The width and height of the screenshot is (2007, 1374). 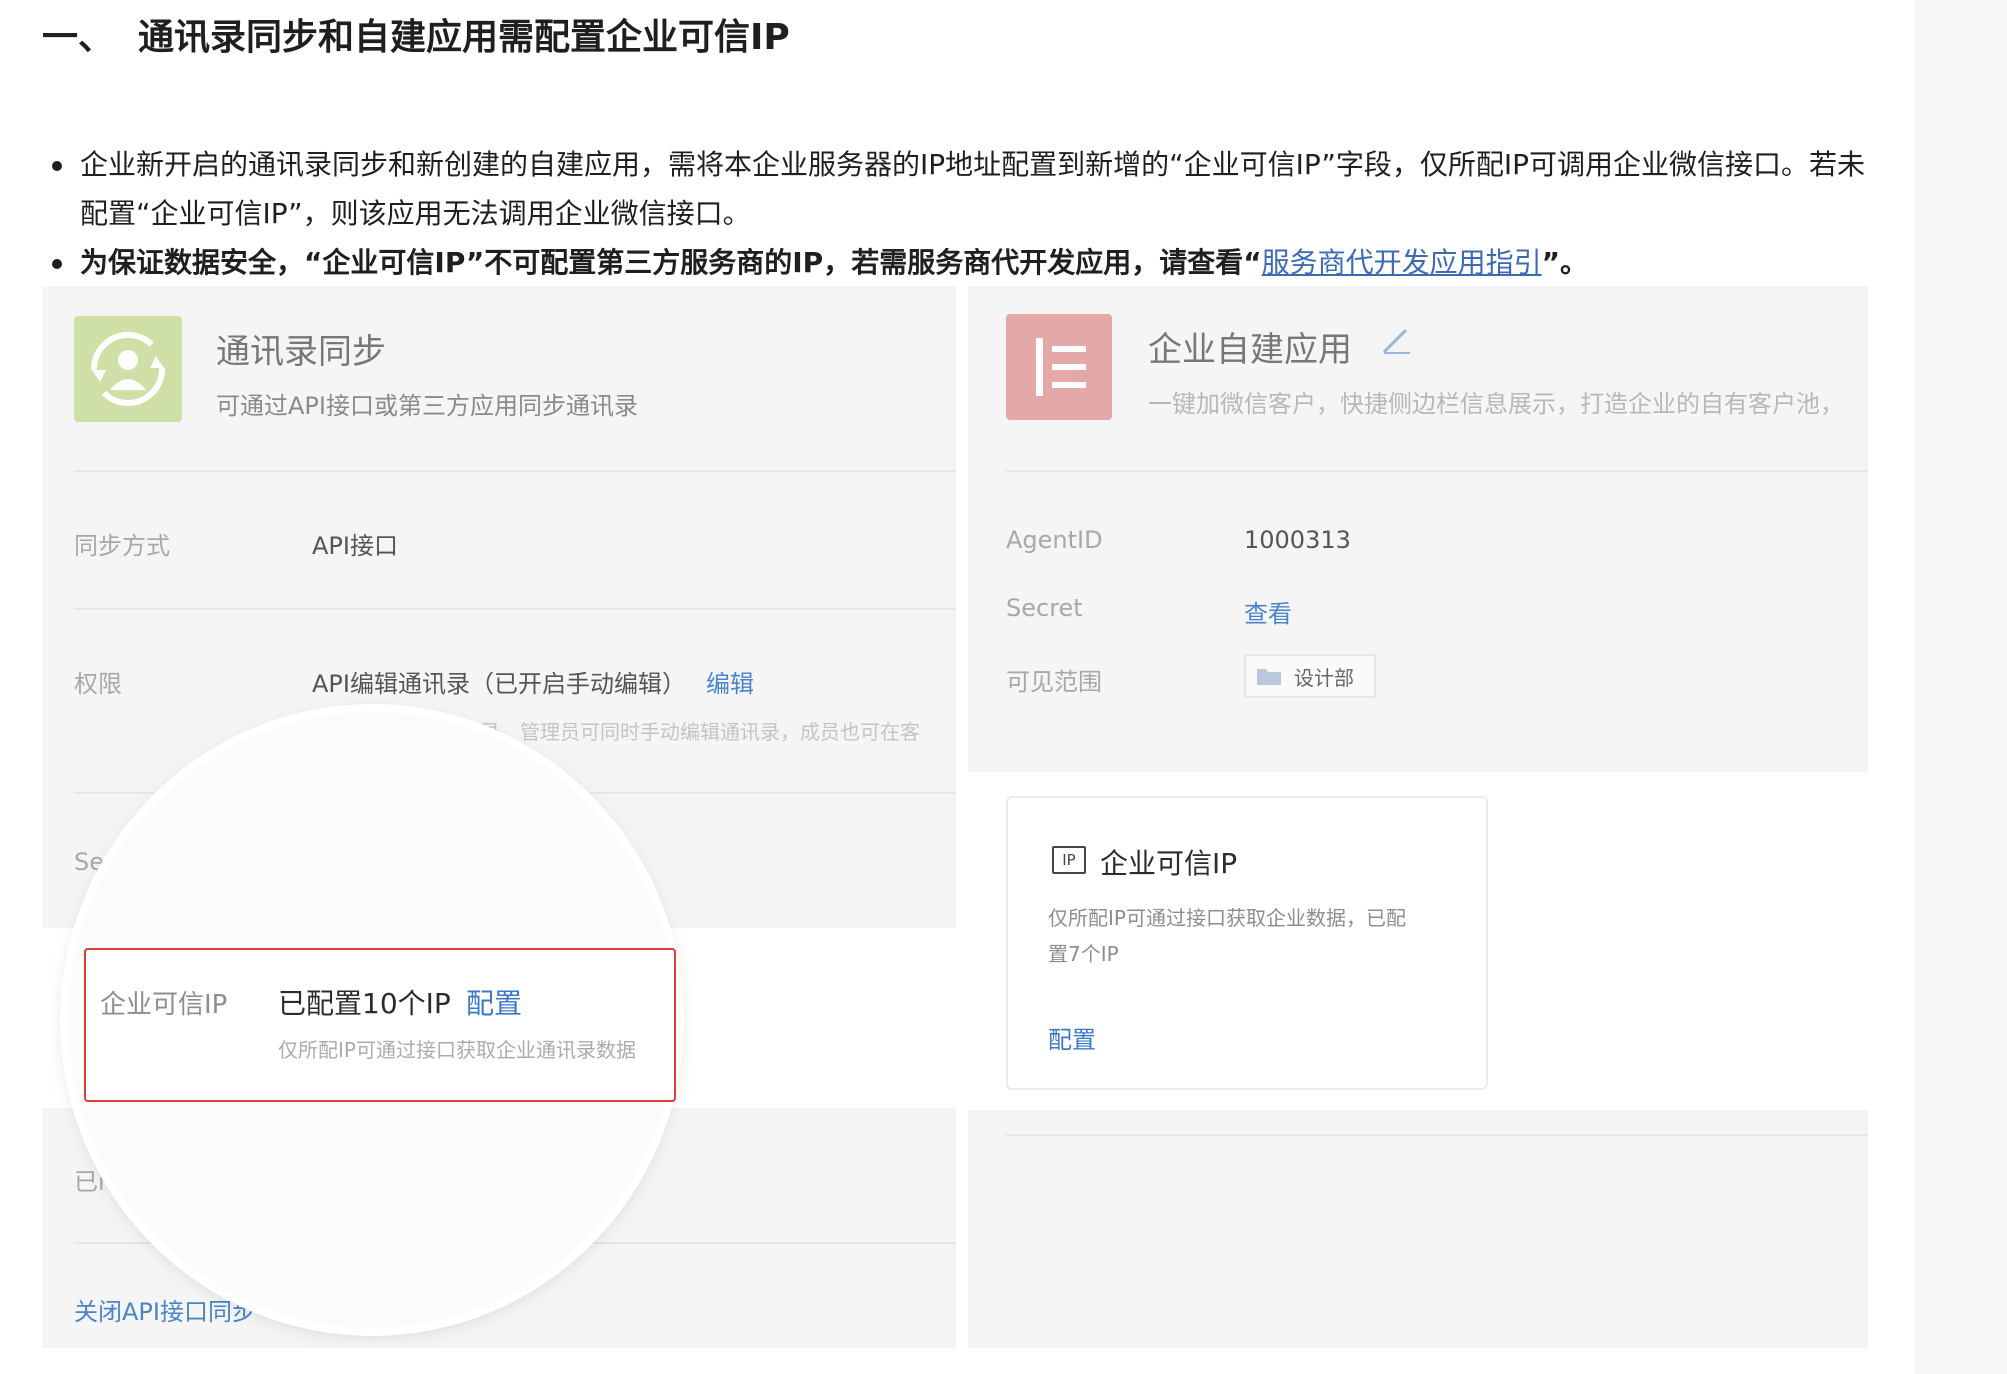 What do you see at coordinates (1268, 611) in the screenshot?
I see `view-secret-link: 查看` at bounding box center [1268, 611].